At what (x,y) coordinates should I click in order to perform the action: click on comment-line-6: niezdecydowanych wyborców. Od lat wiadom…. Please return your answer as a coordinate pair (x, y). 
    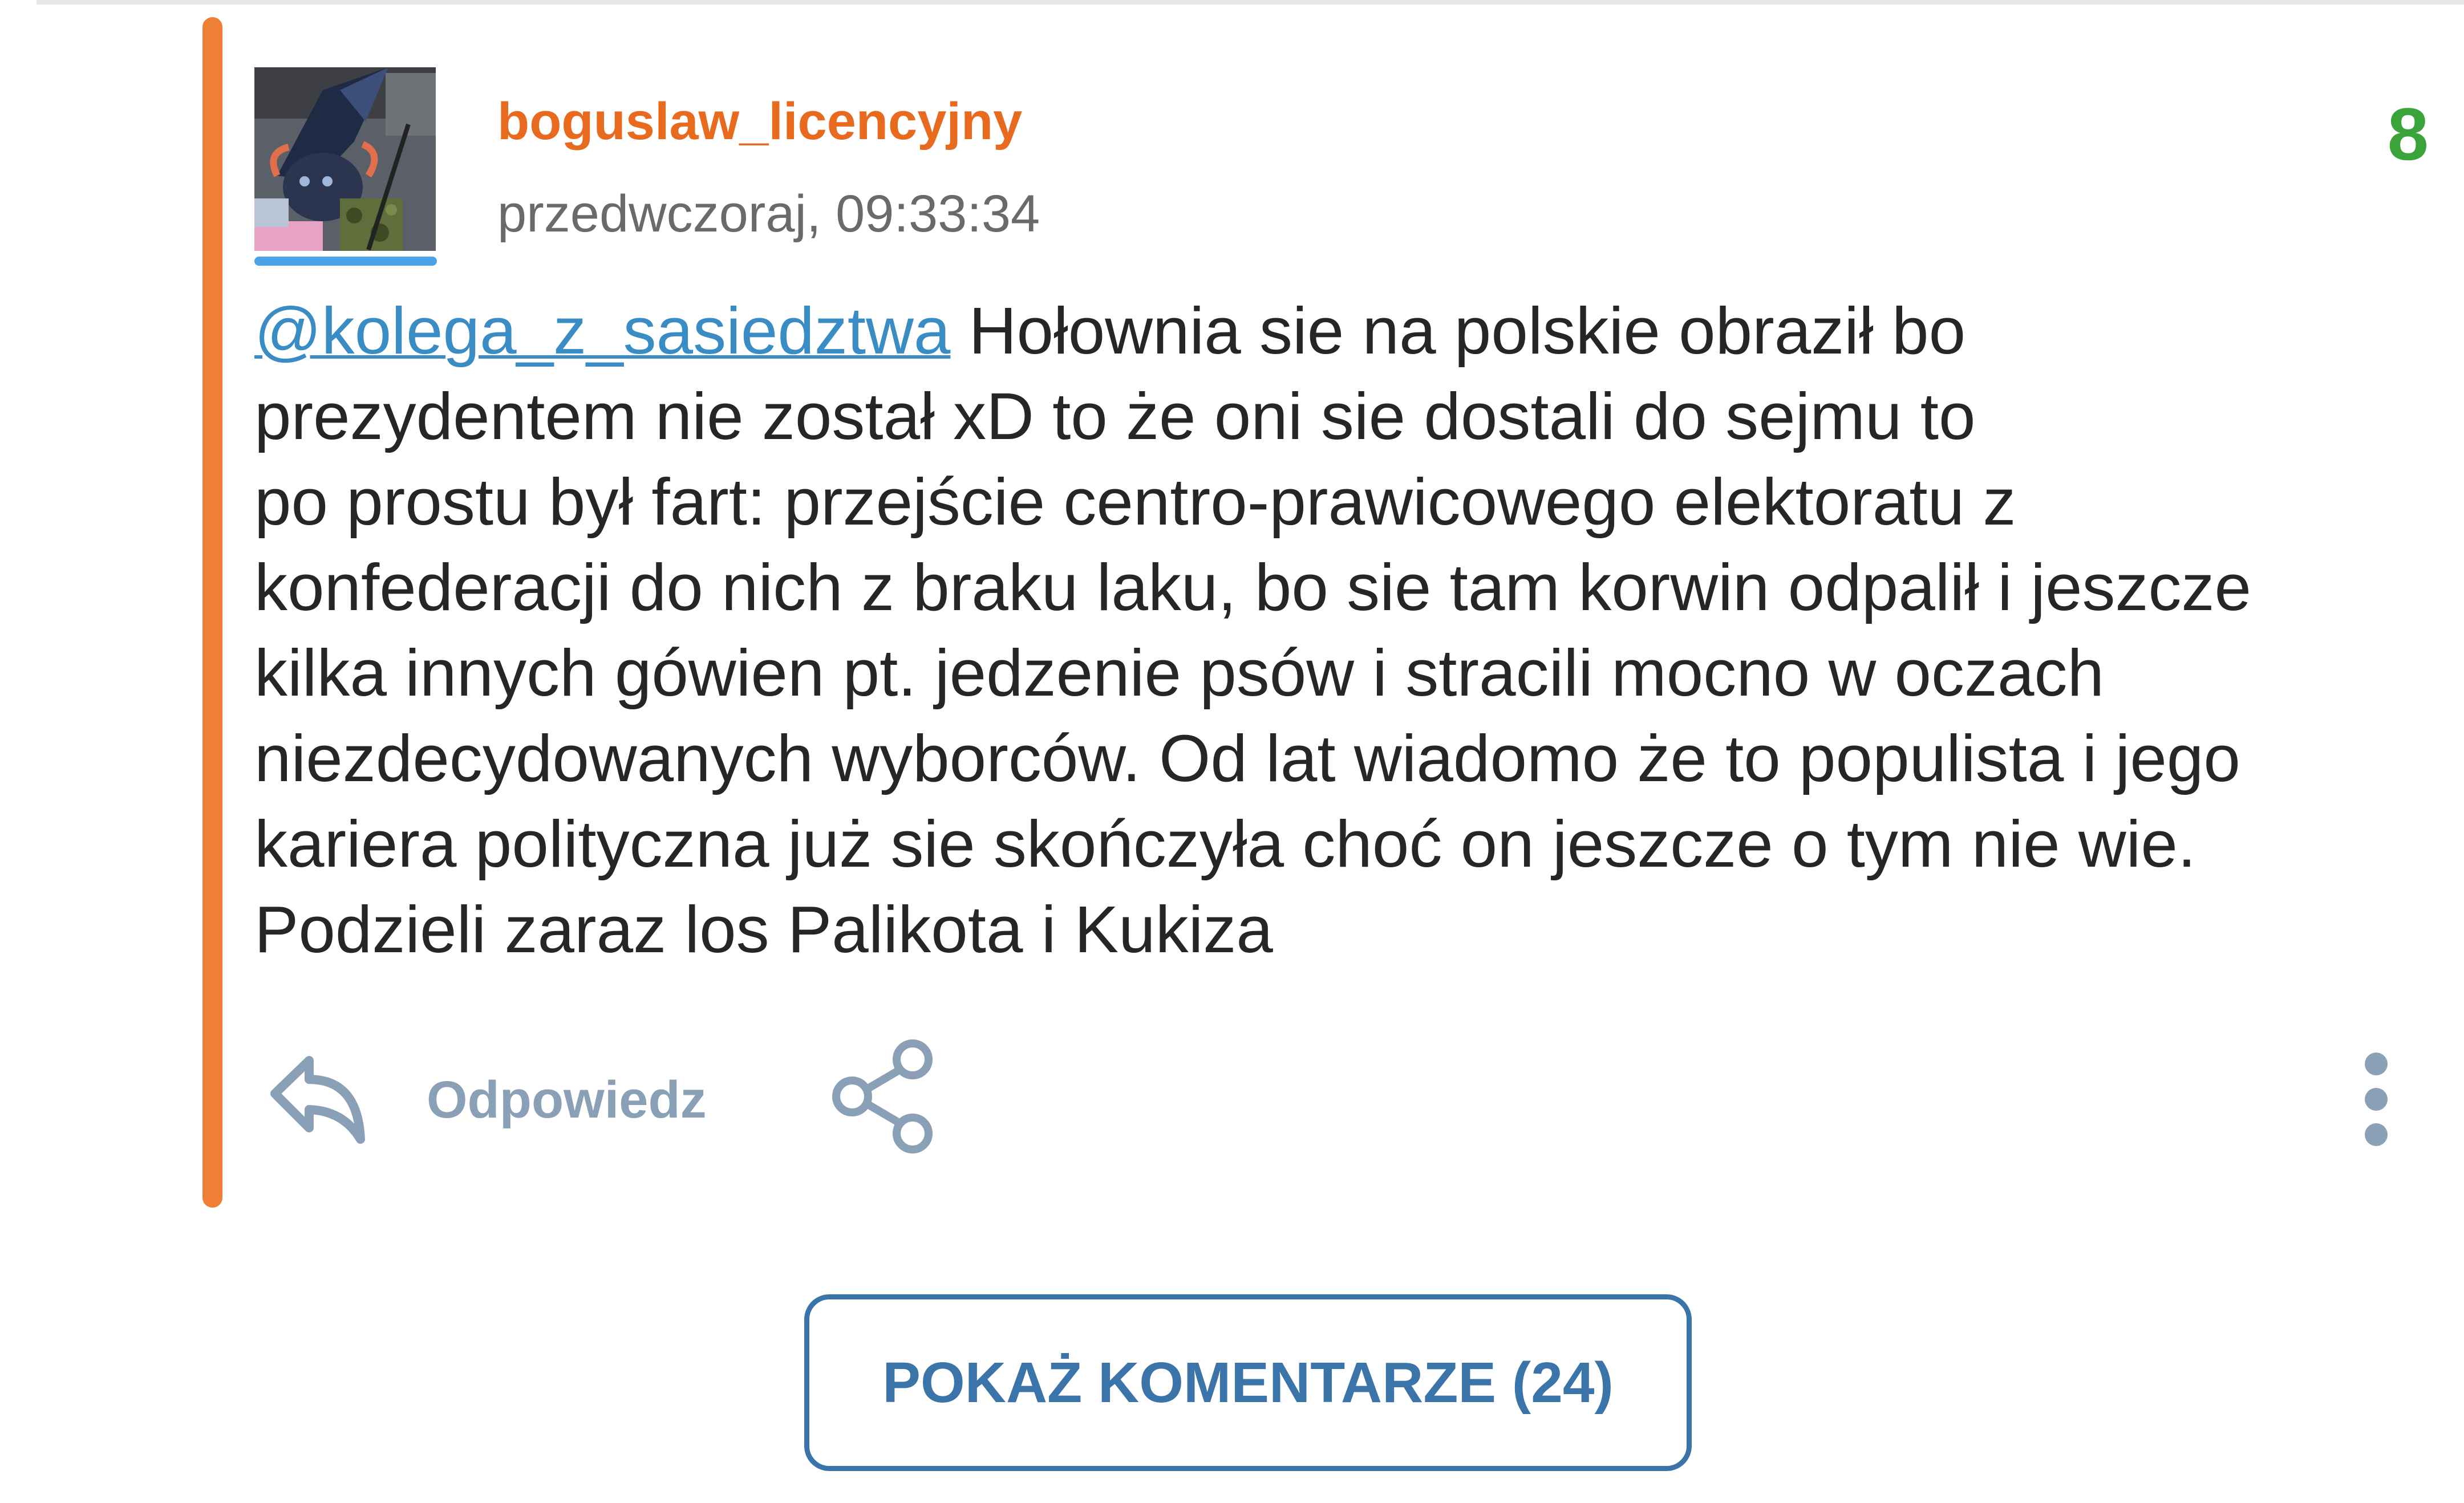
    Looking at the image, I should click on (1247, 758).